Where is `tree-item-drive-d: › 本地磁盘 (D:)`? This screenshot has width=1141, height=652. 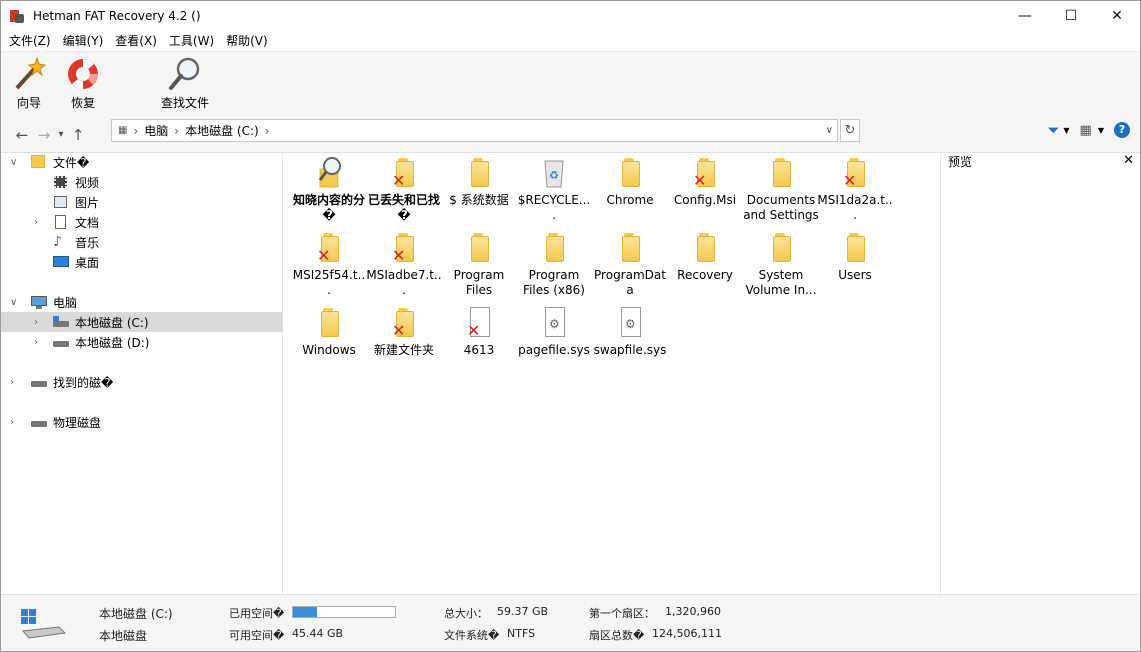
tree-item-drive-d: › 本地磁盘 (D:) is located at coordinates (142, 342).